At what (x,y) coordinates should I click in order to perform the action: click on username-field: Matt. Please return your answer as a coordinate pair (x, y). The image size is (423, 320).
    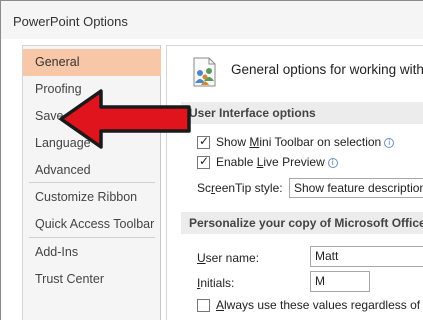
    Looking at the image, I should click on (366, 256).